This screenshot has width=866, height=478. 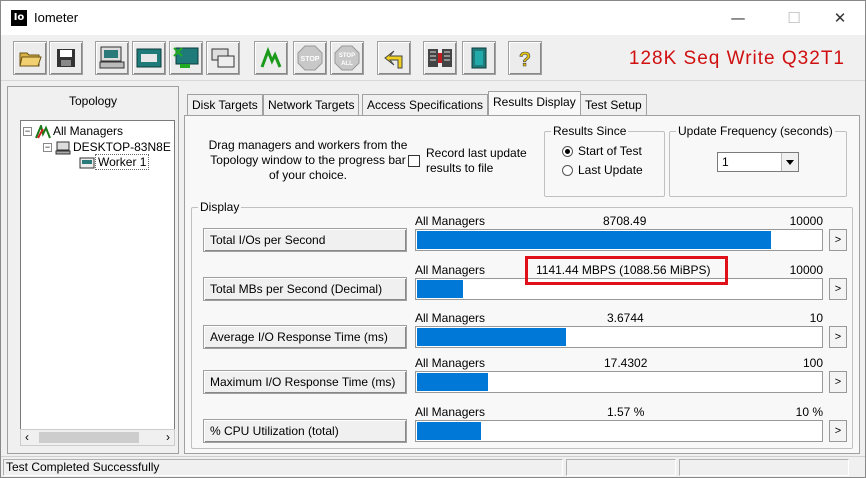 I want to click on avg-response-progress-fill, so click(x=491, y=337).